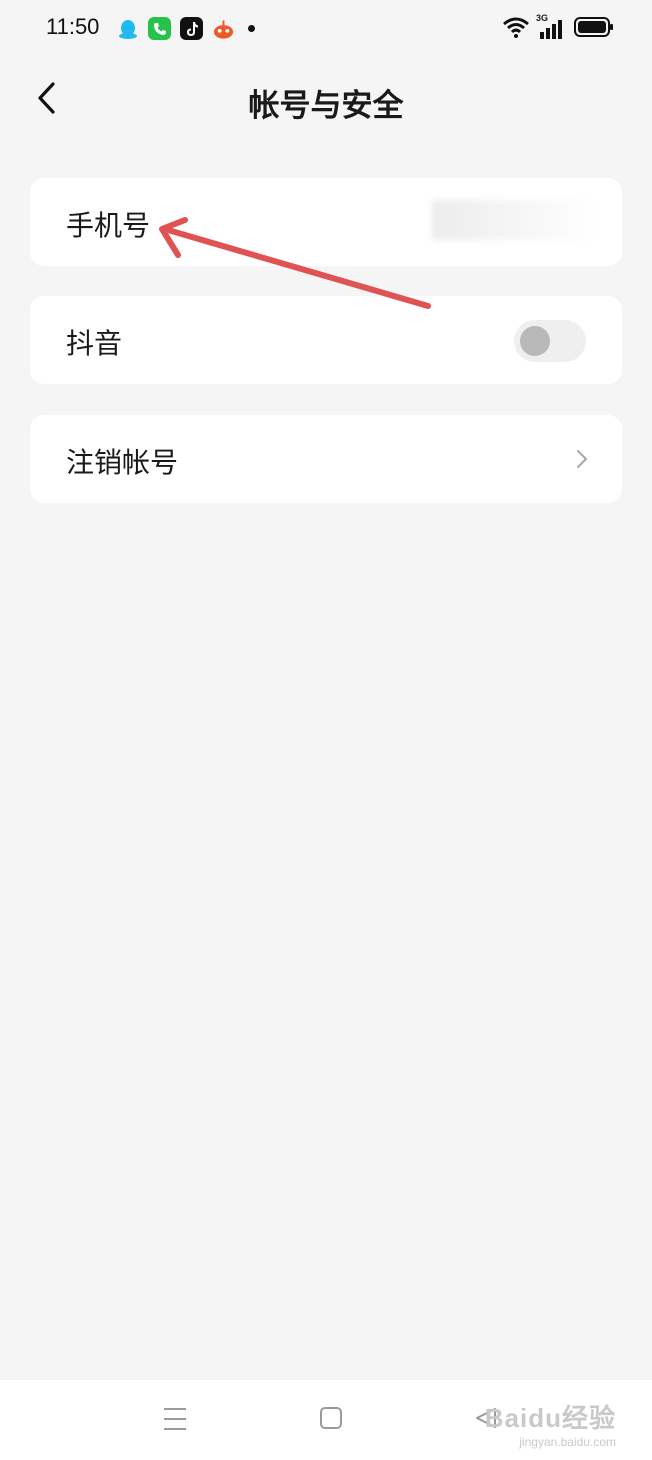 Image resolution: width=652 pixels, height=1460 pixels. What do you see at coordinates (251, 28) in the screenshot?
I see `notification-dot` at bounding box center [251, 28].